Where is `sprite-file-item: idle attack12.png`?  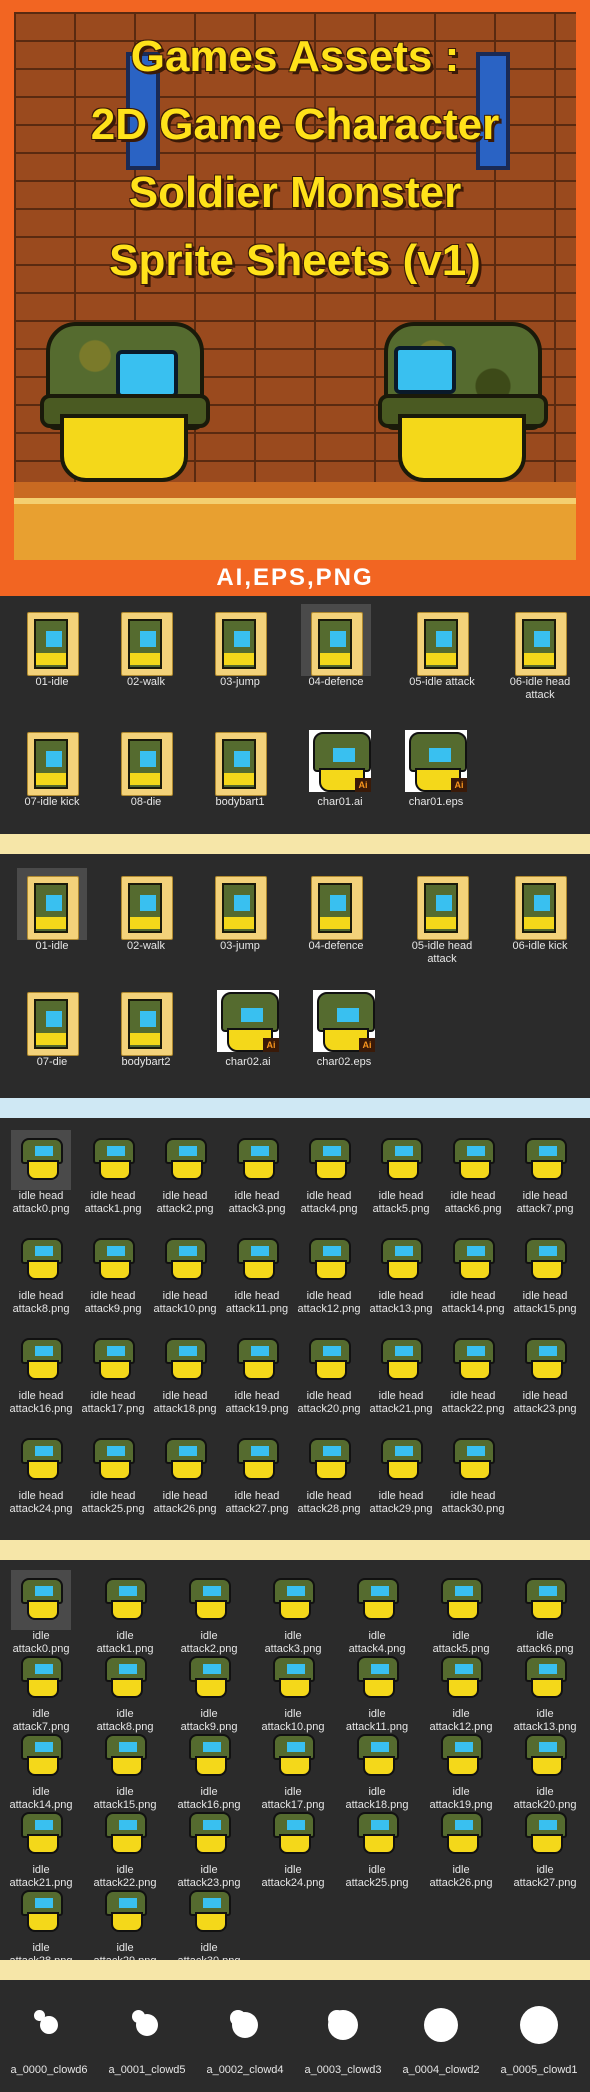 sprite-file-item: idle attack12.png is located at coordinates (461, 1691).